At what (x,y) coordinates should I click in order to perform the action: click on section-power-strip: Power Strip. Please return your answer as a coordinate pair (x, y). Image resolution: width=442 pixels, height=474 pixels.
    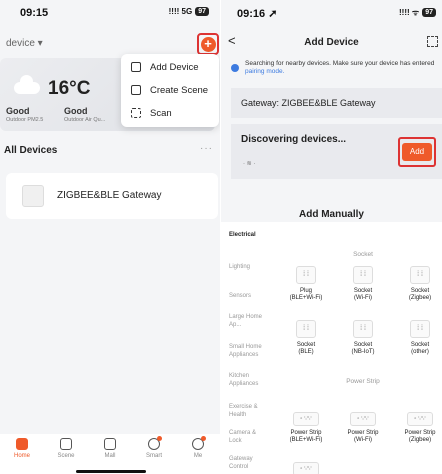
    Looking at the image, I should click on (363, 381).